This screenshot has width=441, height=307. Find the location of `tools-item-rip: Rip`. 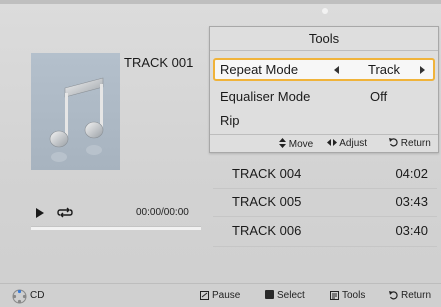

tools-item-rip: Rip is located at coordinates (324, 120).